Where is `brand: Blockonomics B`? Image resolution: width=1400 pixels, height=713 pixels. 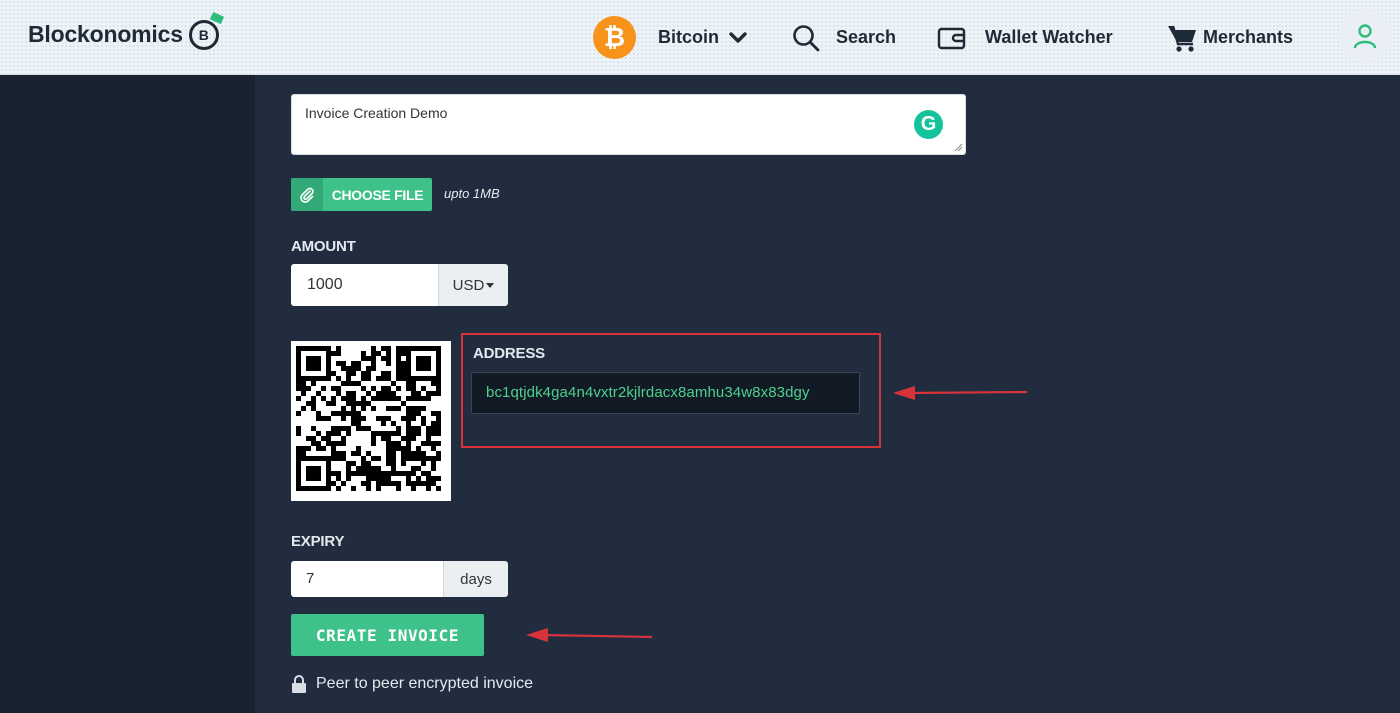 brand: Blockonomics B is located at coordinates (126, 31).